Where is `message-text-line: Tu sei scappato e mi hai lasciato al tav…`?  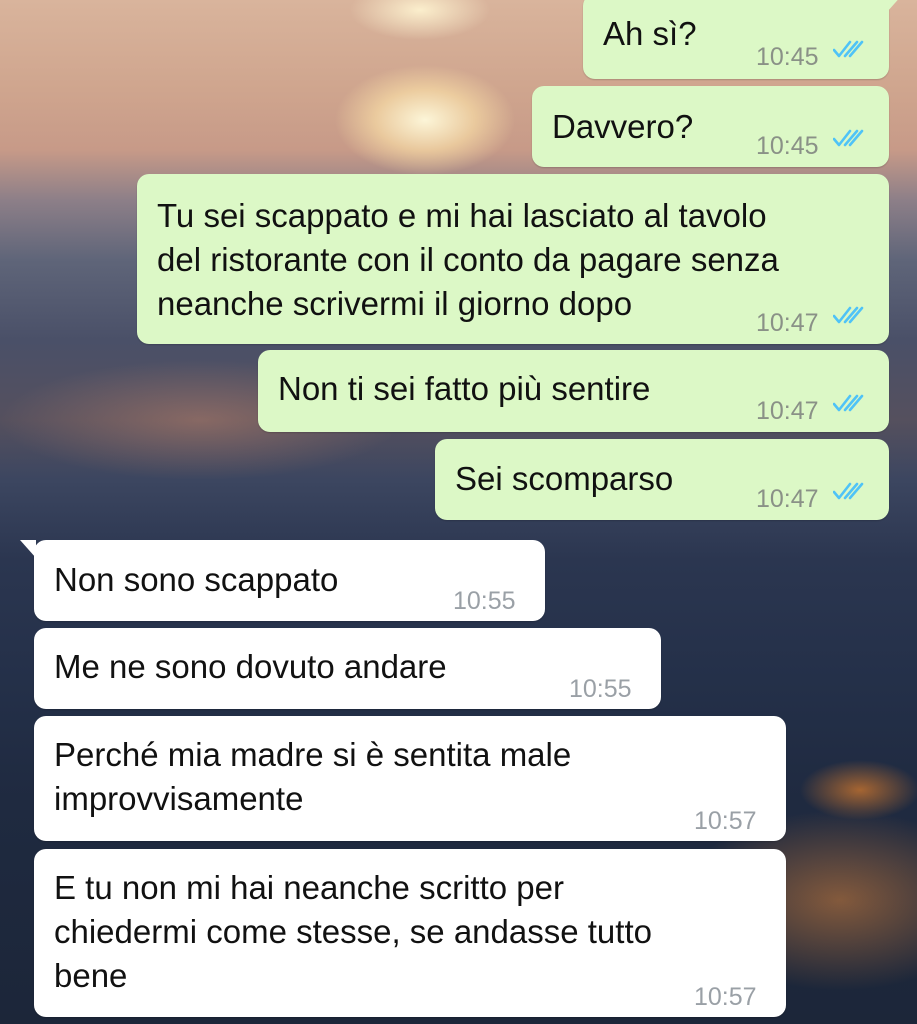
message-text-line: Tu sei scappato e mi hai lasciato al tav… is located at coordinates (462, 215).